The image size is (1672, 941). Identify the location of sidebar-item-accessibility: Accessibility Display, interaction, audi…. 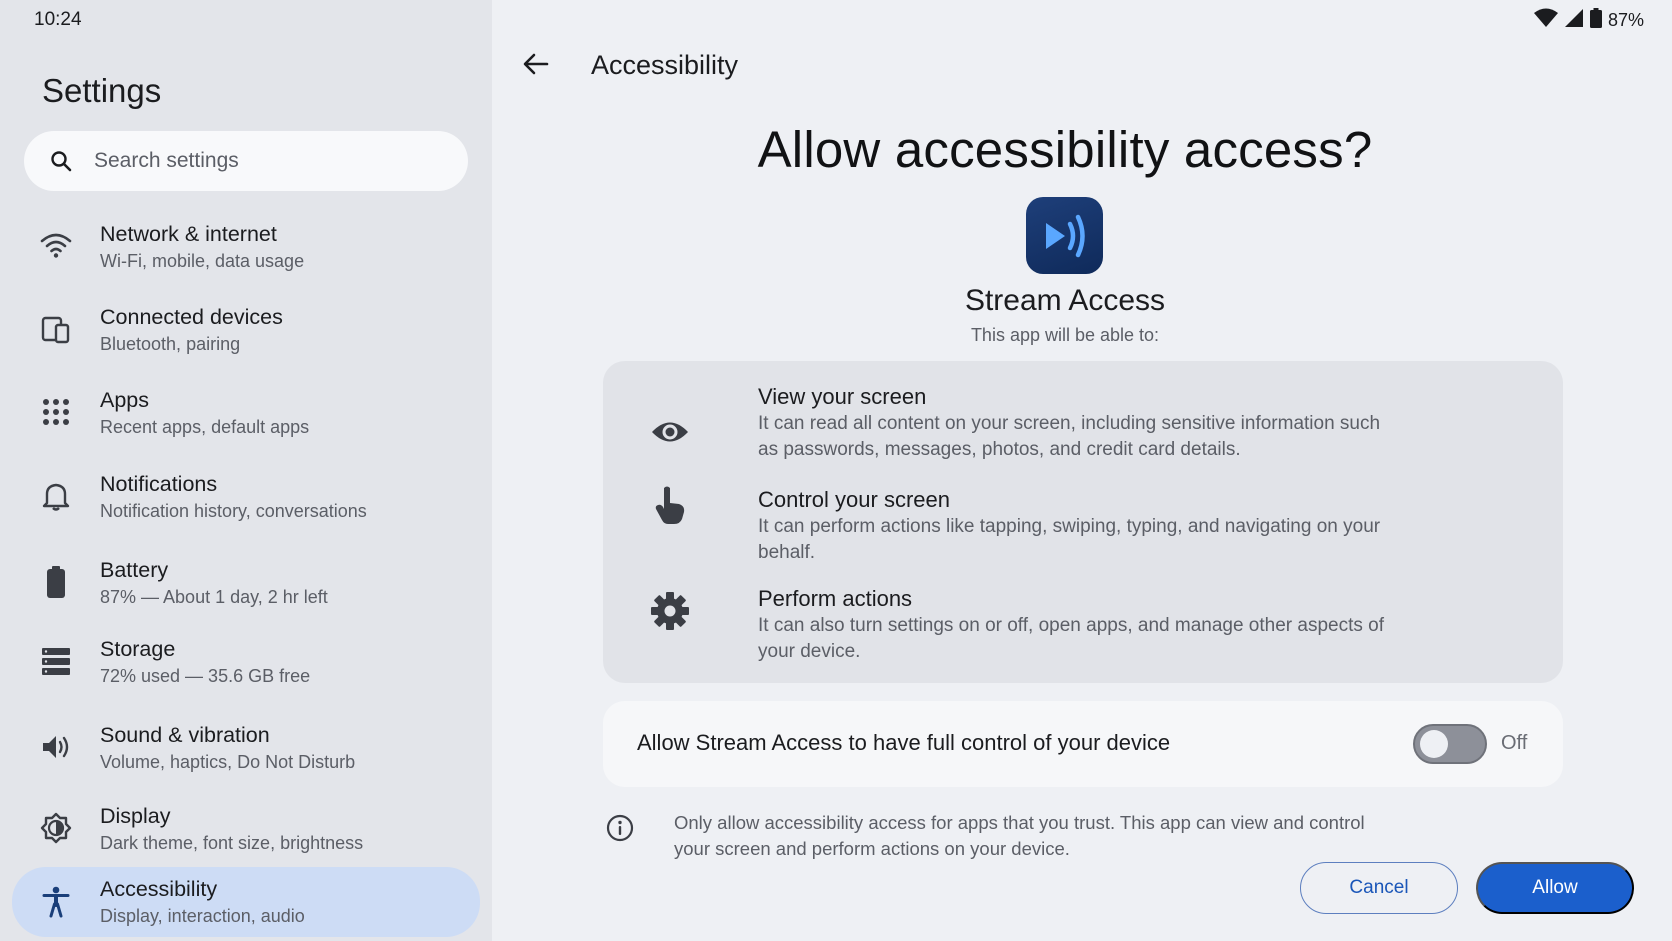
(246, 902).